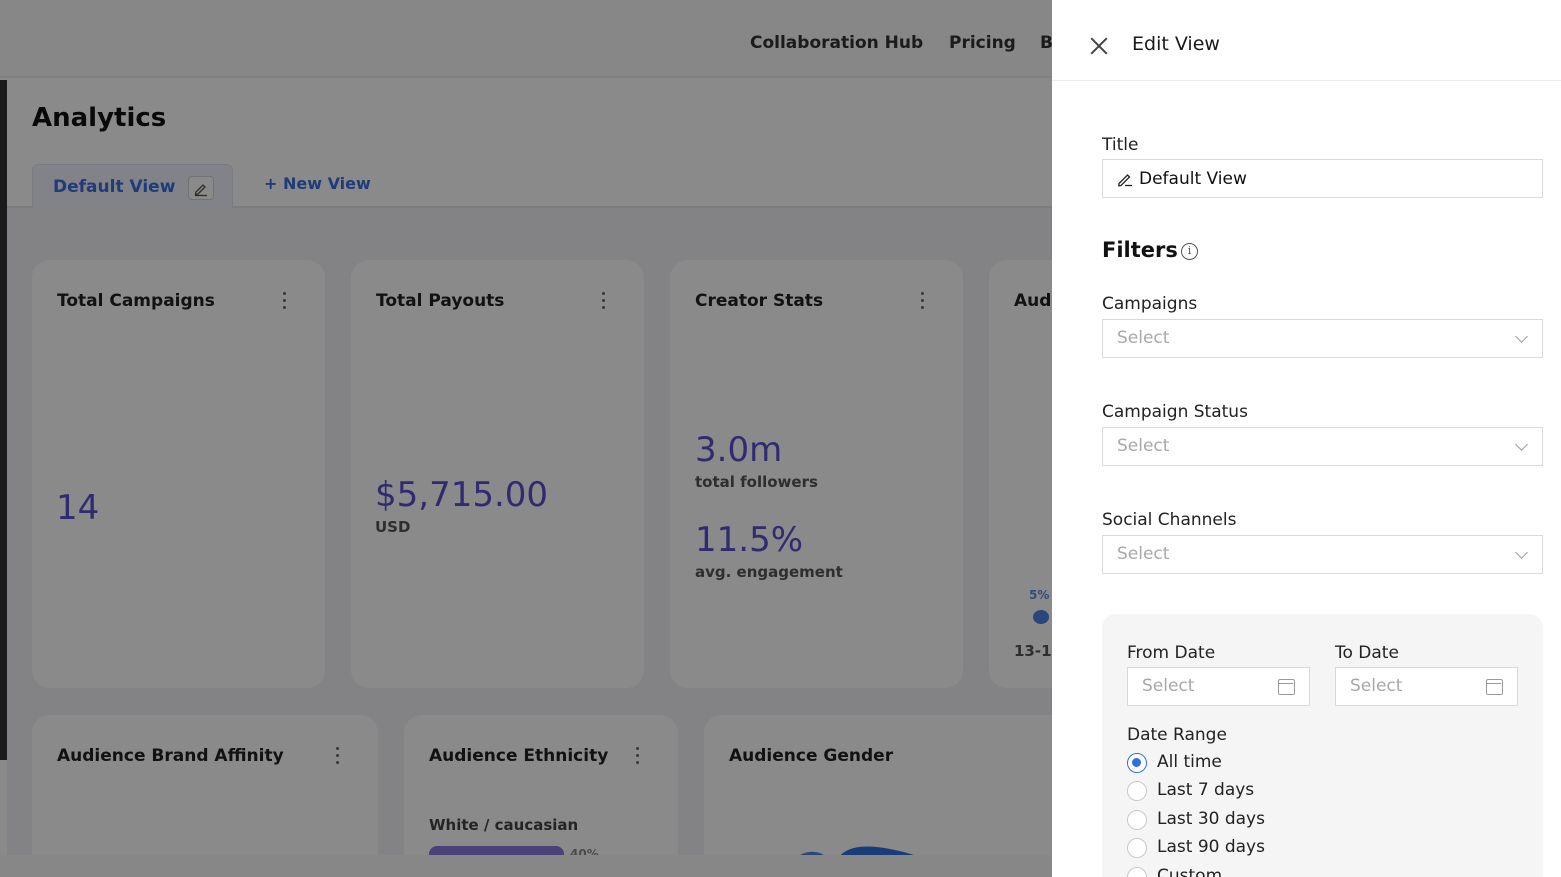 This screenshot has height=877, width=1561. I want to click on radio-label: Last 7 days, so click(1206, 790).